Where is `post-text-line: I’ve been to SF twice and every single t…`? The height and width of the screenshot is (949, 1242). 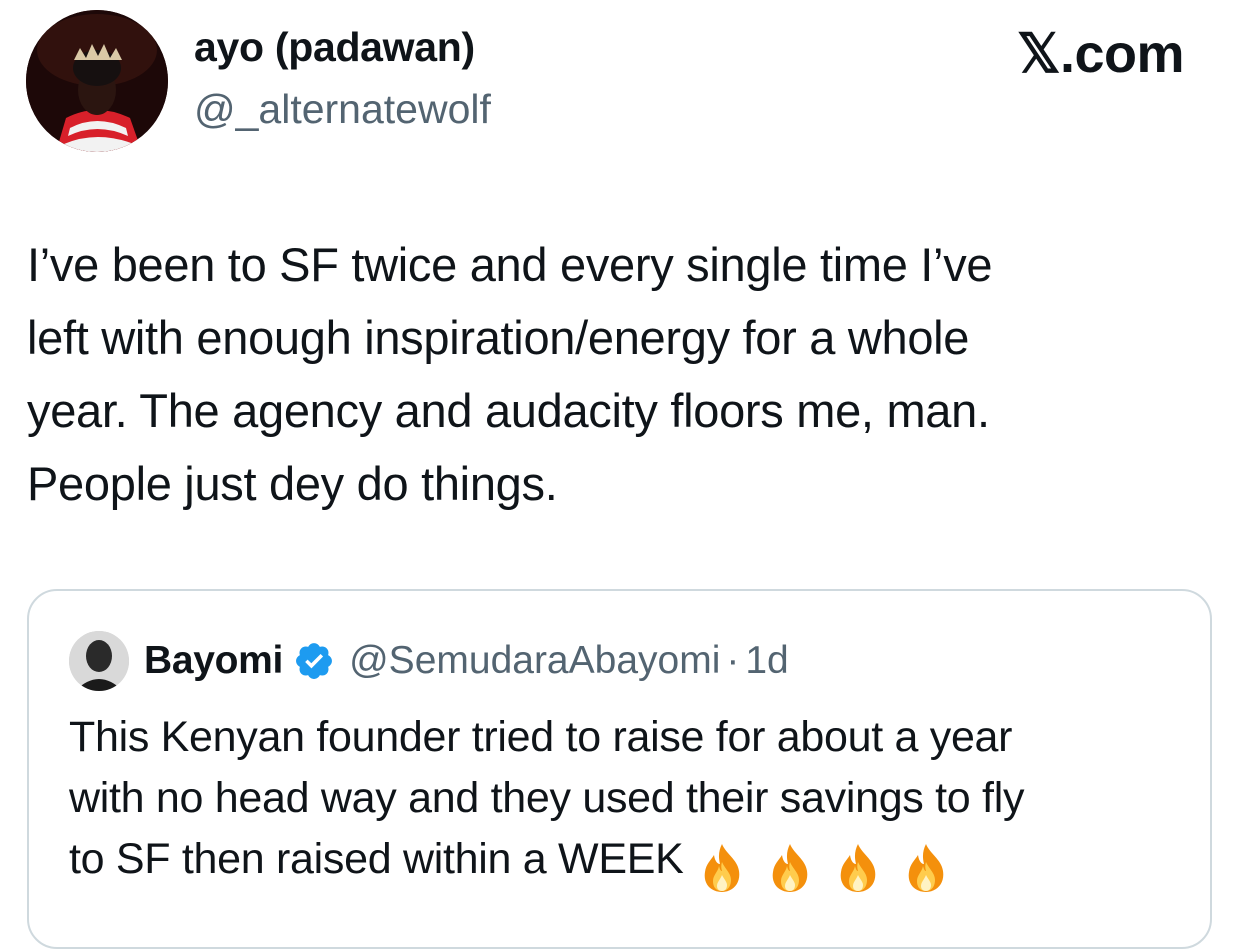
post-text-line: I’ve been to SF twice and every single t… is located at coordinates (510, 264).